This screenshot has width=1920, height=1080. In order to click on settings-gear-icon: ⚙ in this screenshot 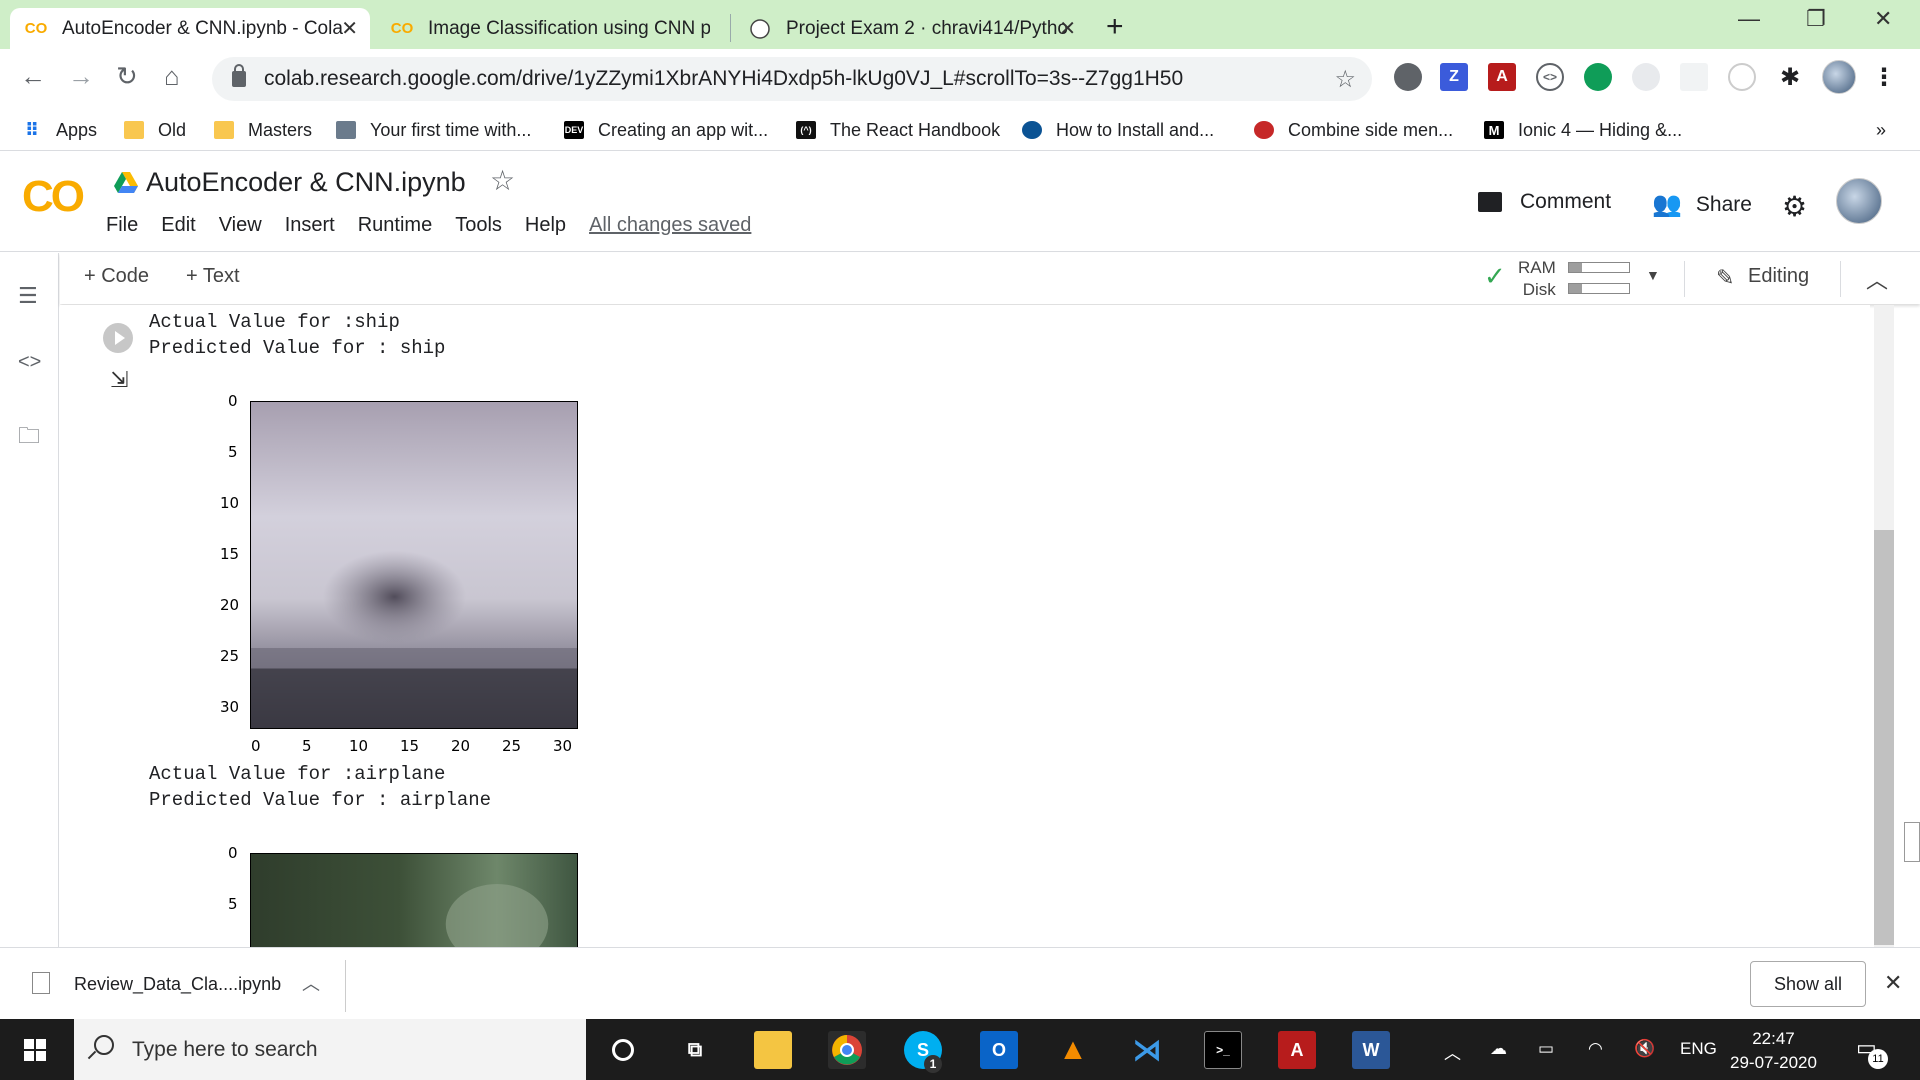, I will do `click(1794, 206)`.